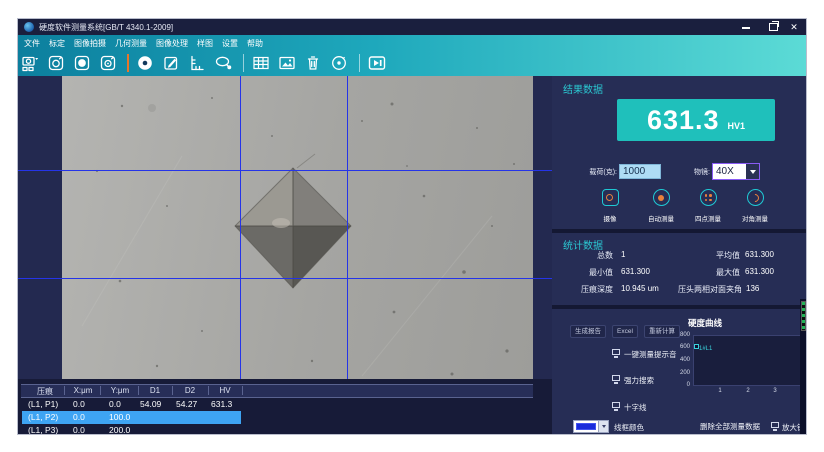 This screenshot has height=452, width=824. Describe the element at coordinates (190, 390) in the screenshot. I see `col-header-d2: D2` at that location.